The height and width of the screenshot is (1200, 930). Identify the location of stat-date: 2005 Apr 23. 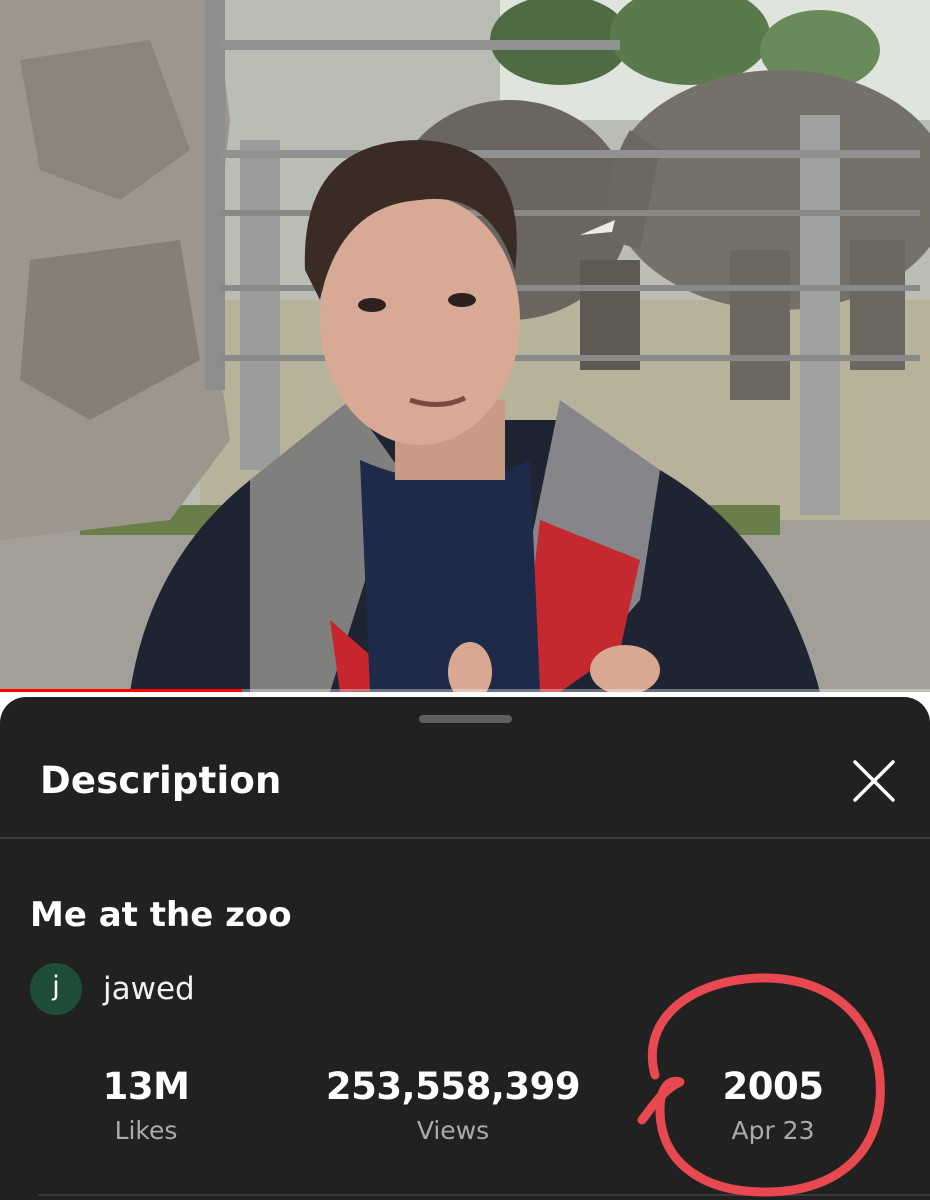
(773, 1105).